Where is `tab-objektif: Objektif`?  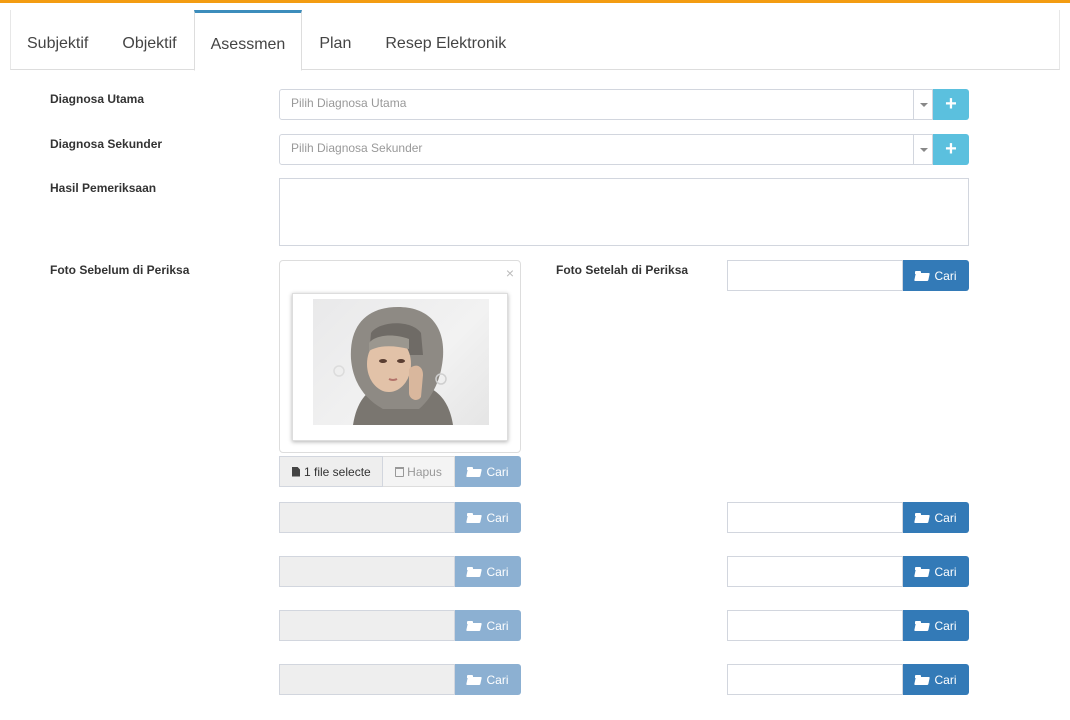
tab-objektif: Objektif is located at coordinates (149, 40).